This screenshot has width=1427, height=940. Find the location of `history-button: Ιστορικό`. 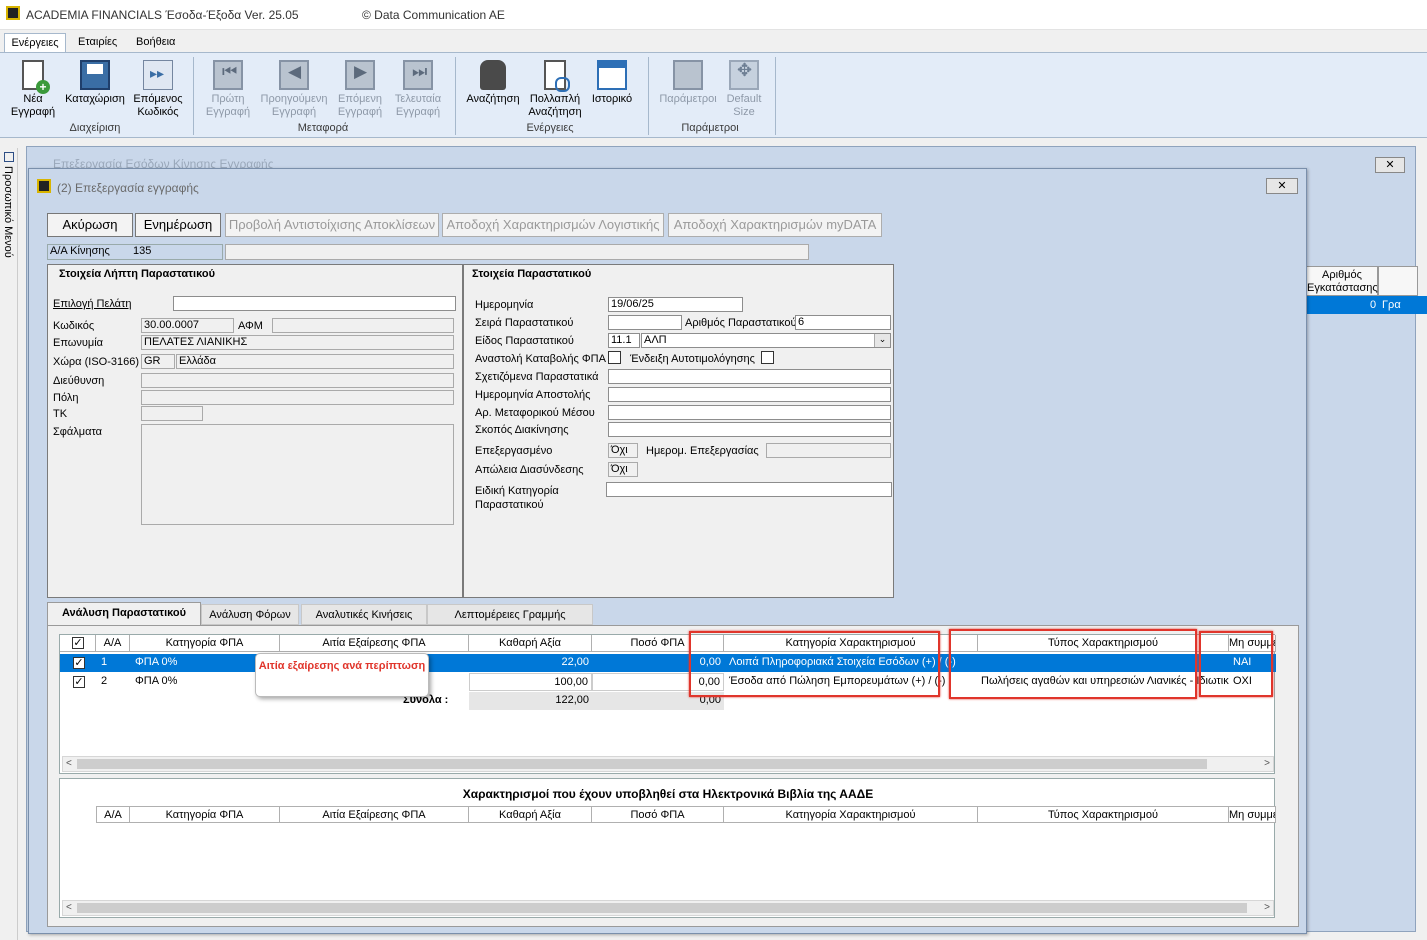

history-button: Ιστορικό is located at coordinates (612, 81).